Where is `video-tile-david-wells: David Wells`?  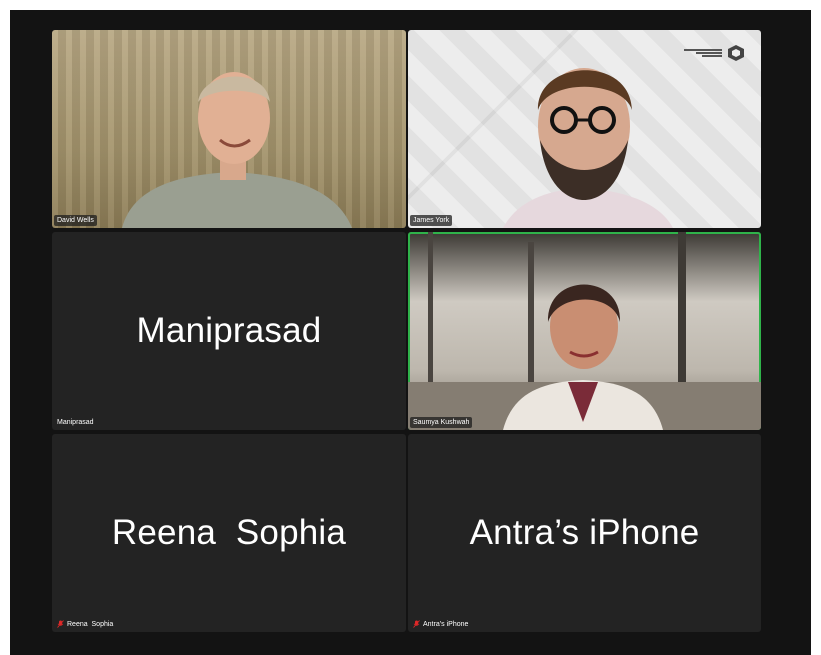
video-tile-david-wells: David Wells is located at coordinates (229, 129).